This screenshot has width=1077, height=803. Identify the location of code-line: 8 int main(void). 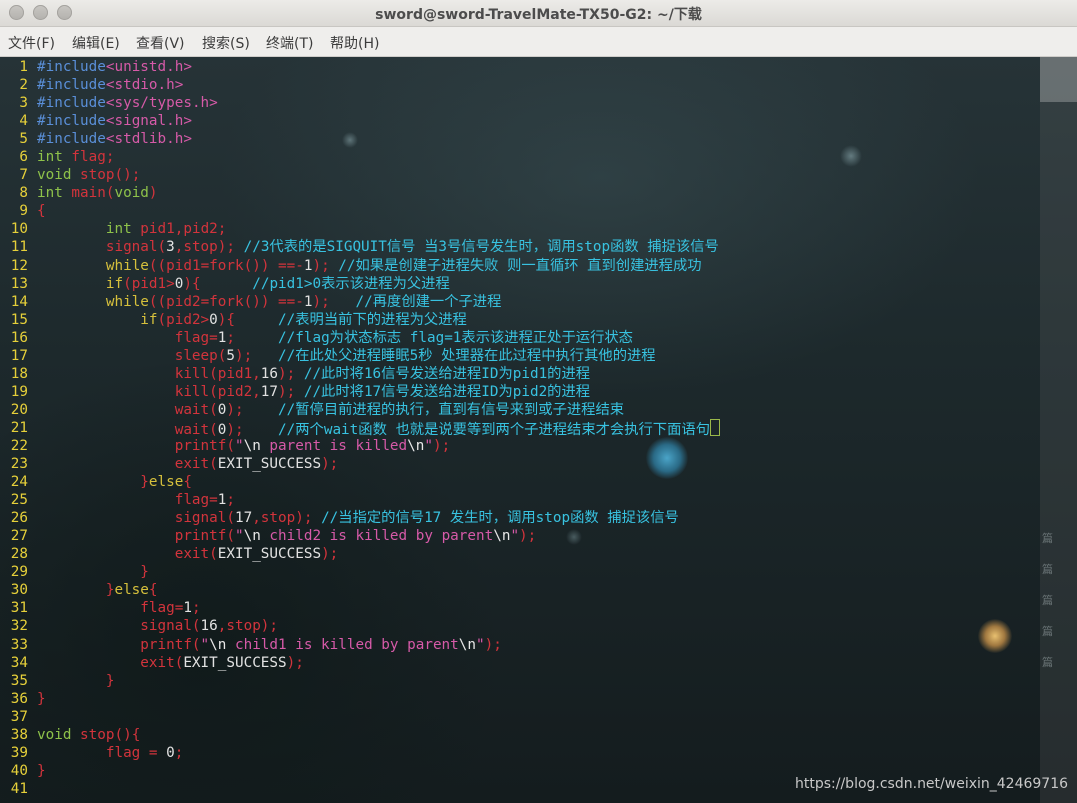
(78, 193).